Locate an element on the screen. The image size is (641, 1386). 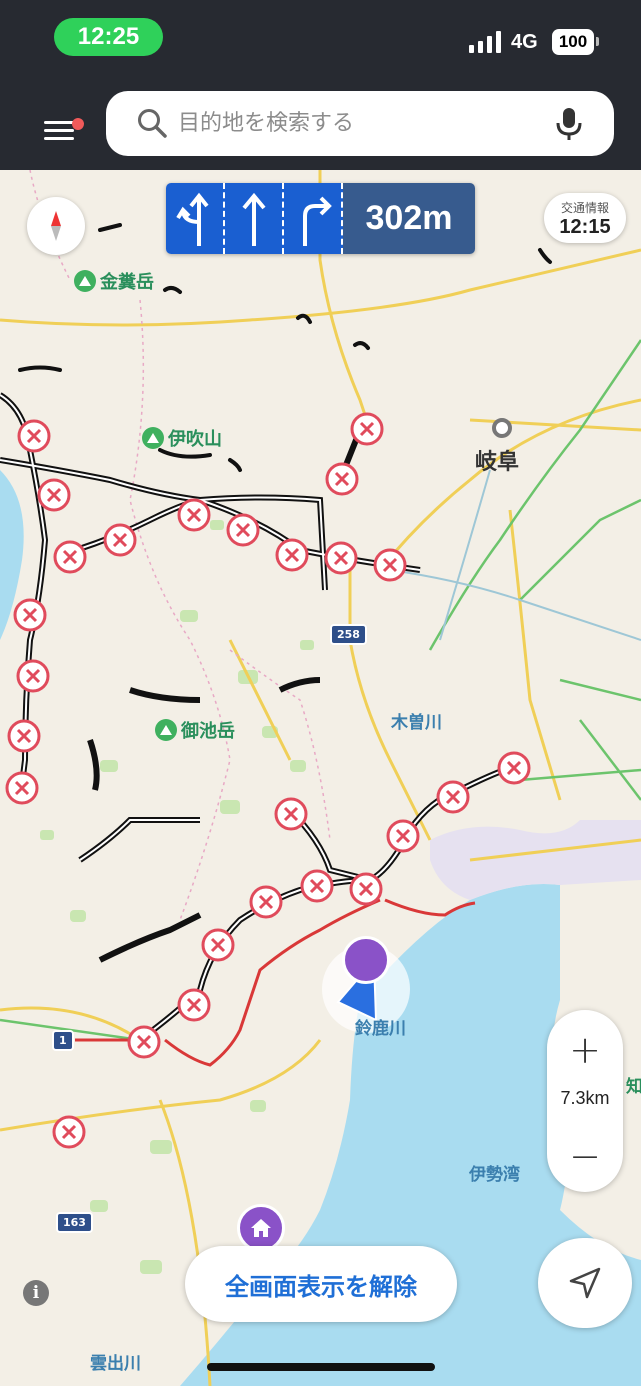
zoom-out-button: − is located at coordinates (585, 1156).